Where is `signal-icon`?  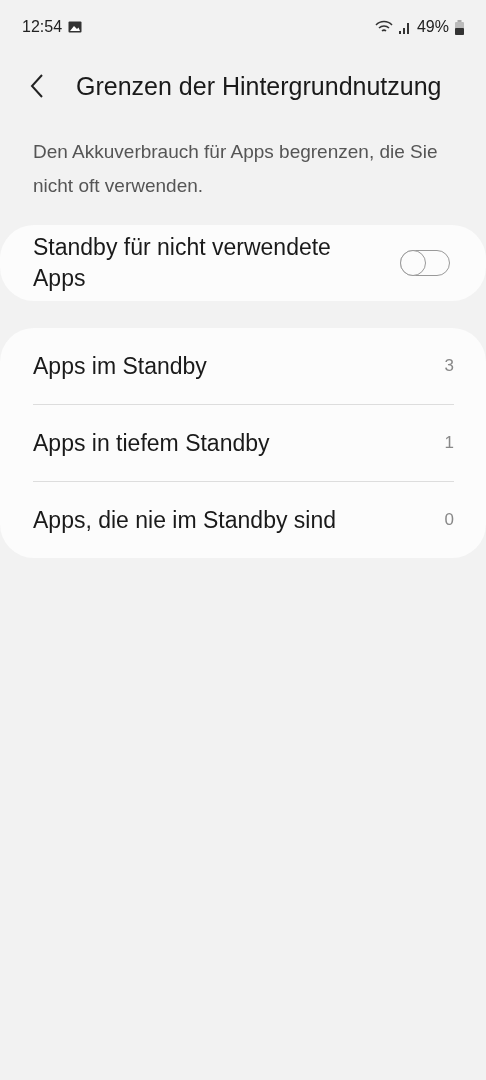
signal-icon is located at coordinates (404, 27).